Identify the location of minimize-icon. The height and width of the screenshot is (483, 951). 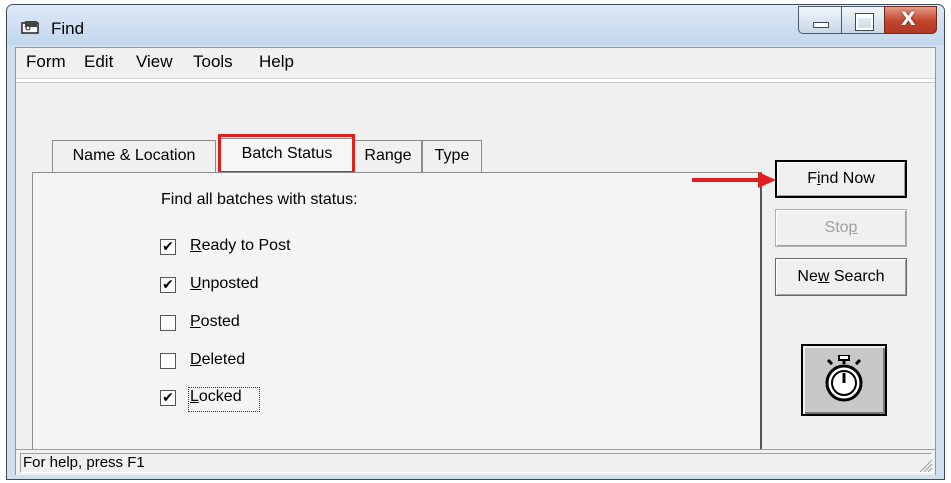
(821, 25).